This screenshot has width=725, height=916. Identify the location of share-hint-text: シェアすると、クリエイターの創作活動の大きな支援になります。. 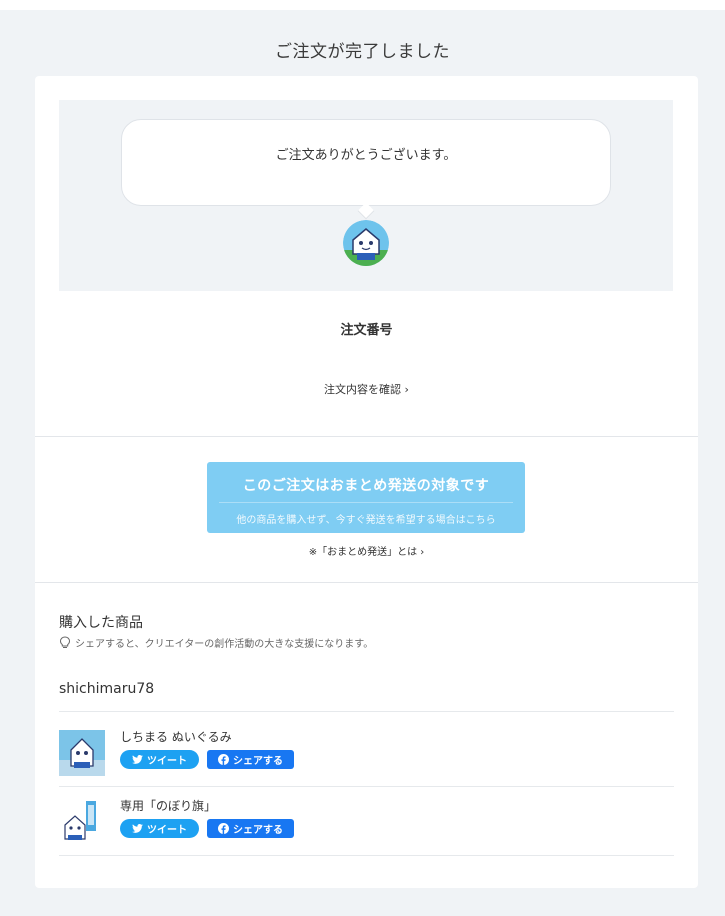
(224, 644).